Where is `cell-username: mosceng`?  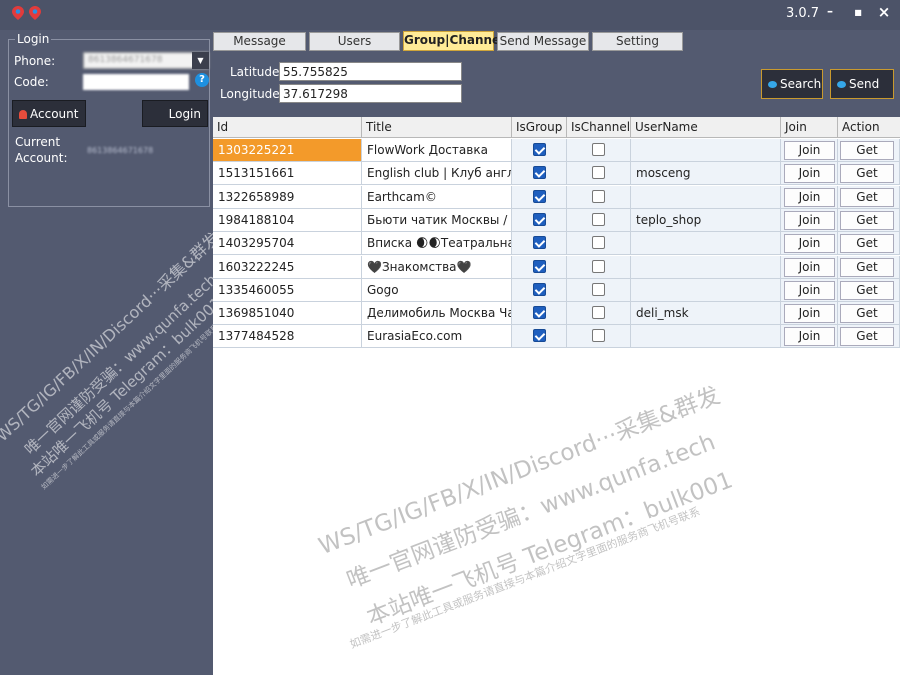
cell-username: mosceng is located at coordinates (706, 174).